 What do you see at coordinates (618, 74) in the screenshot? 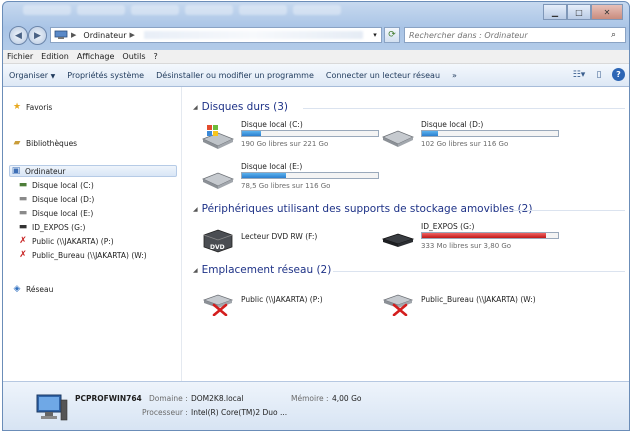
I see `help-icon: ?` at bounding box center [618, 74].